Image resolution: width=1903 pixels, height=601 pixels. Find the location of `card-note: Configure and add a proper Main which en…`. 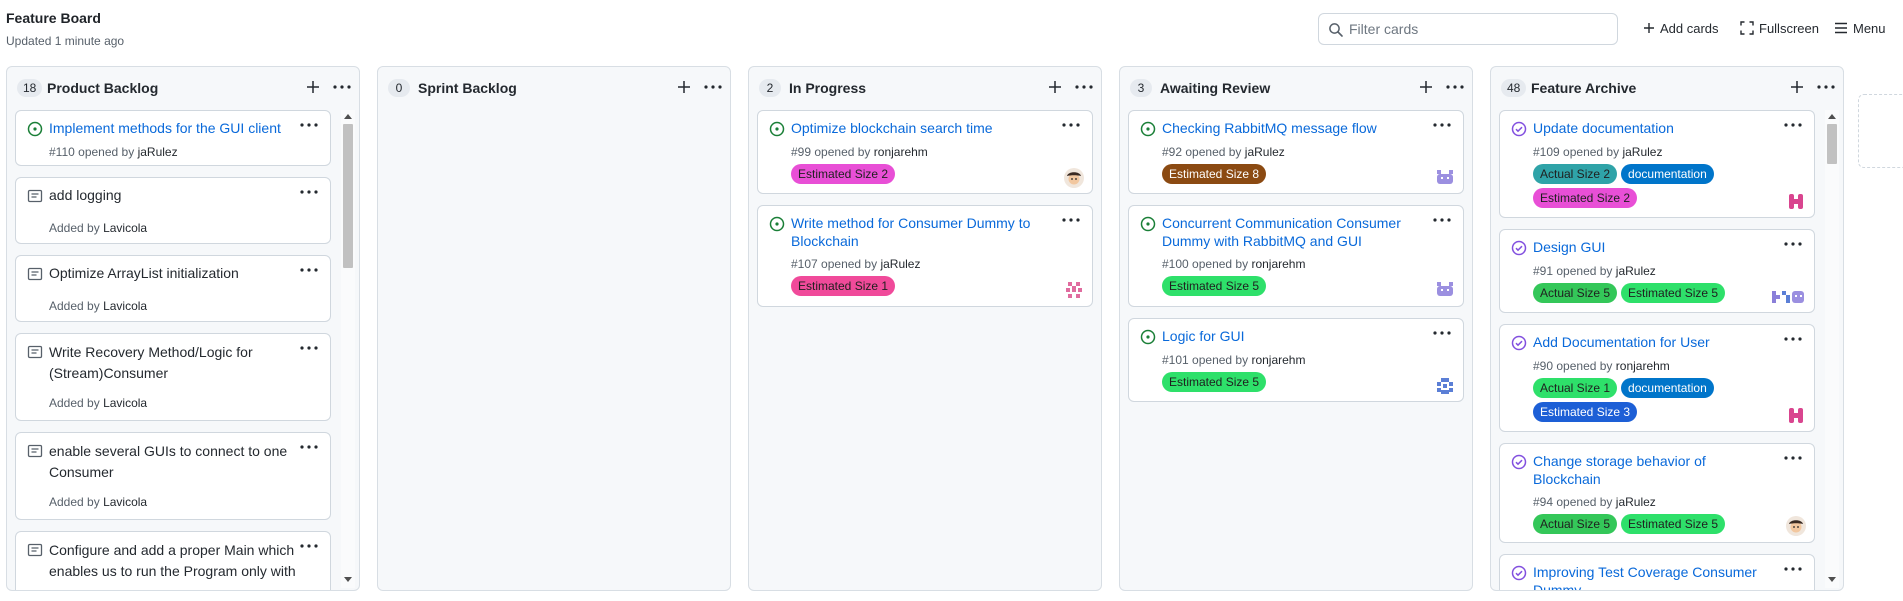

card-note: Configure and add a proper Main which en… is located at coordinates (173, 560).